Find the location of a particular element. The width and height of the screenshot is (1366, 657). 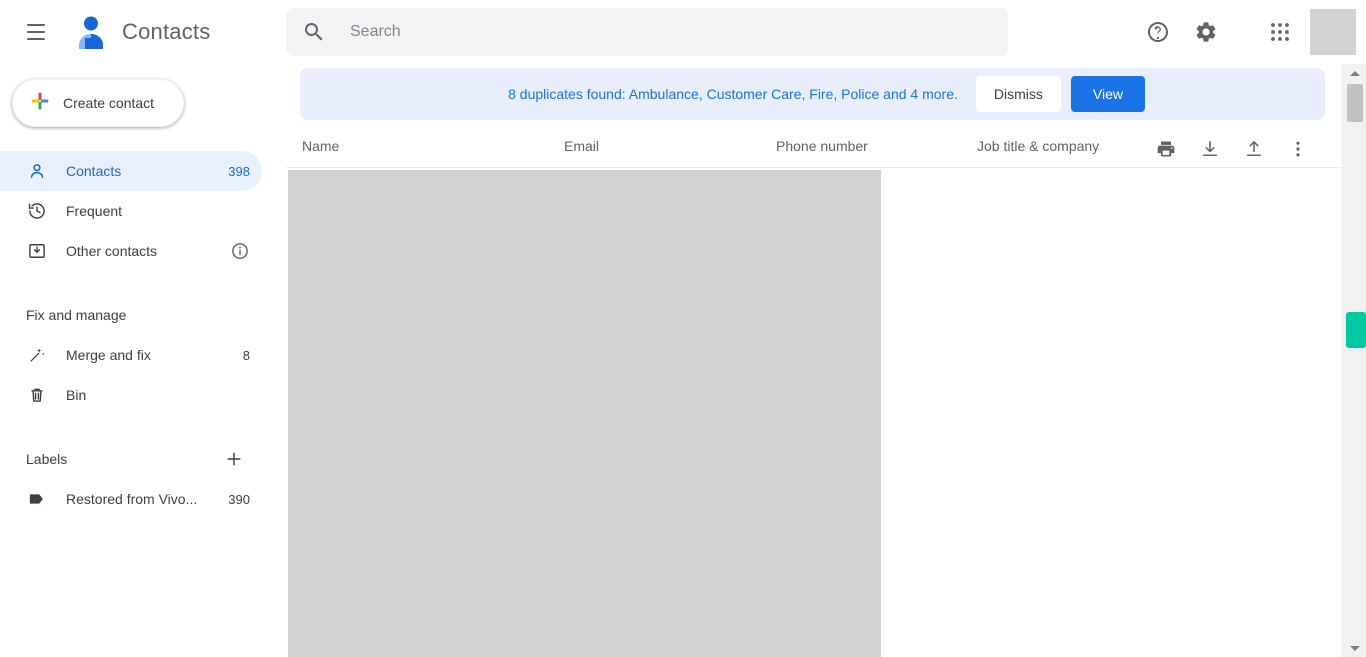

sidebar-item-label-restored-count: 390 is located at coordinates (239, 499).